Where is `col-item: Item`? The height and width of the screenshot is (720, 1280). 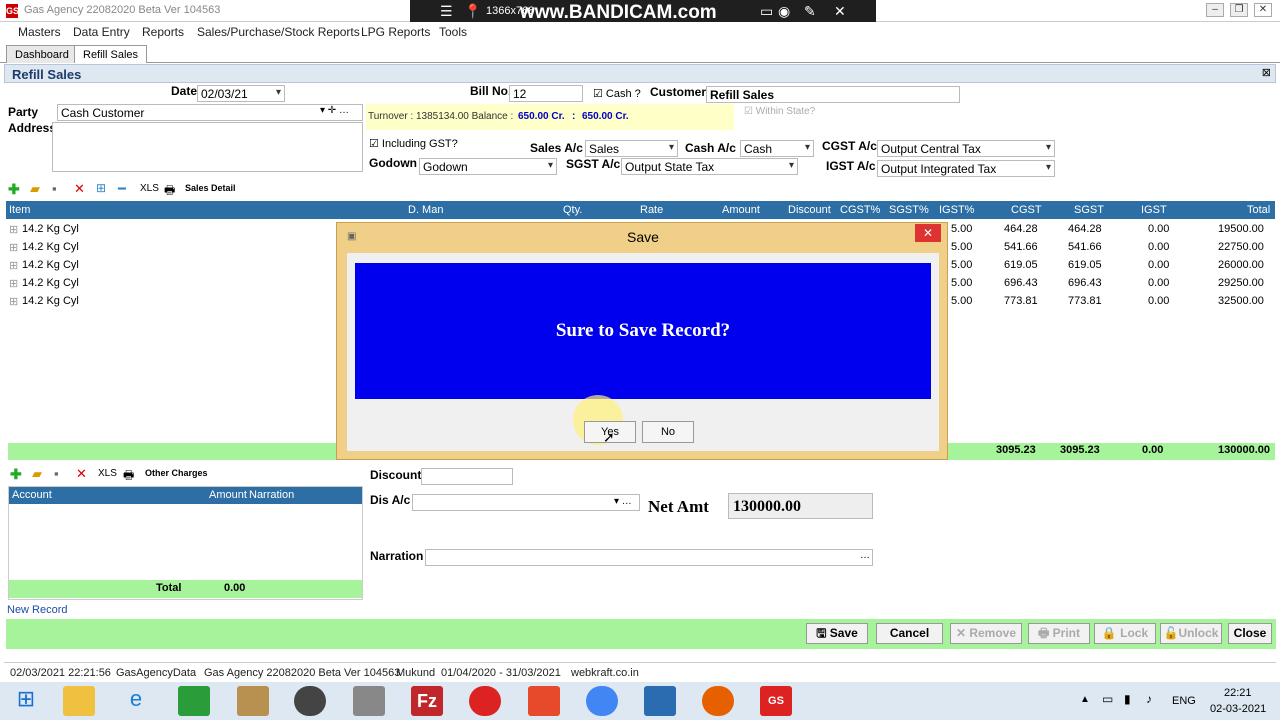
col-item: Item is located at coordinates (19, 210).